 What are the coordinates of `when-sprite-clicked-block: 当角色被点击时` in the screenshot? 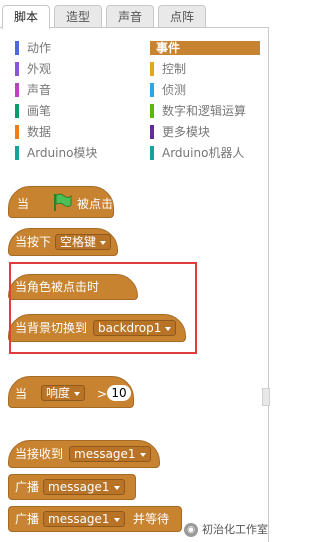 It's located at (73, 287).